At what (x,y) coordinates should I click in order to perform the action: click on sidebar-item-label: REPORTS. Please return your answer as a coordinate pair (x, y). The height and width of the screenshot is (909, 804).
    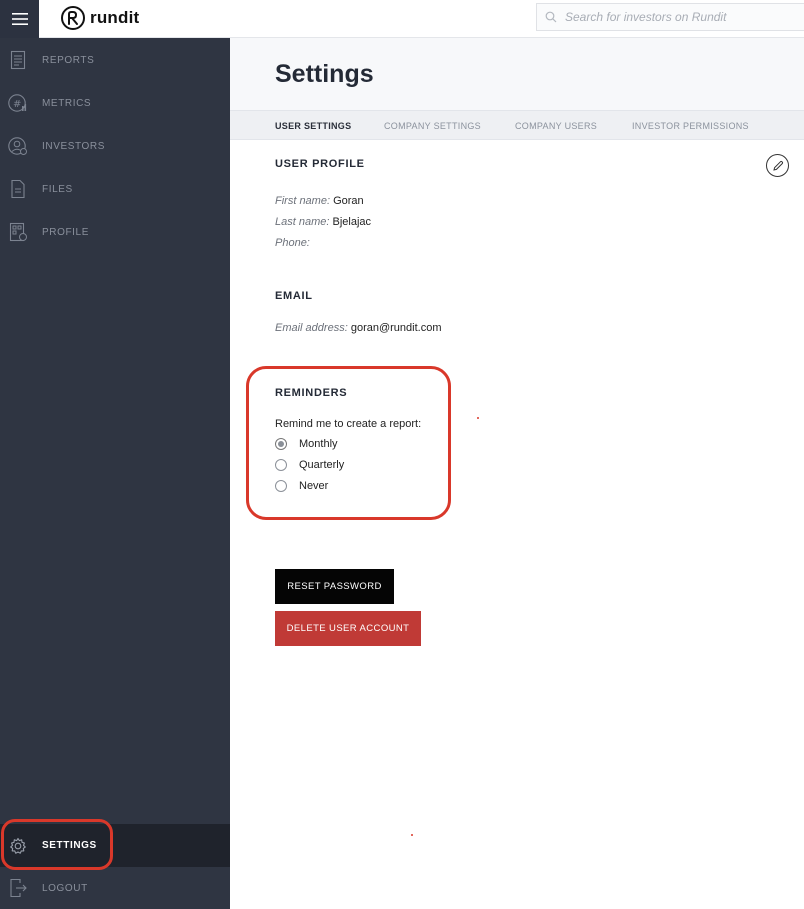
    Looking at the image, I should click on (68, 60).